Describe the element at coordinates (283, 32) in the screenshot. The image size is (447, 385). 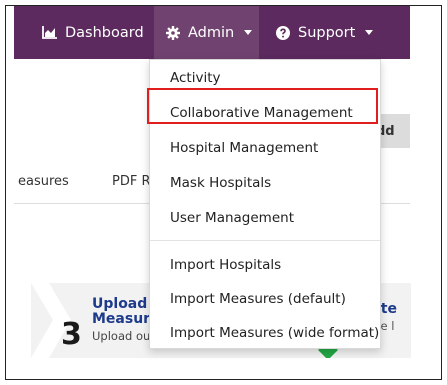
I see `question-circle-icon` at that location.